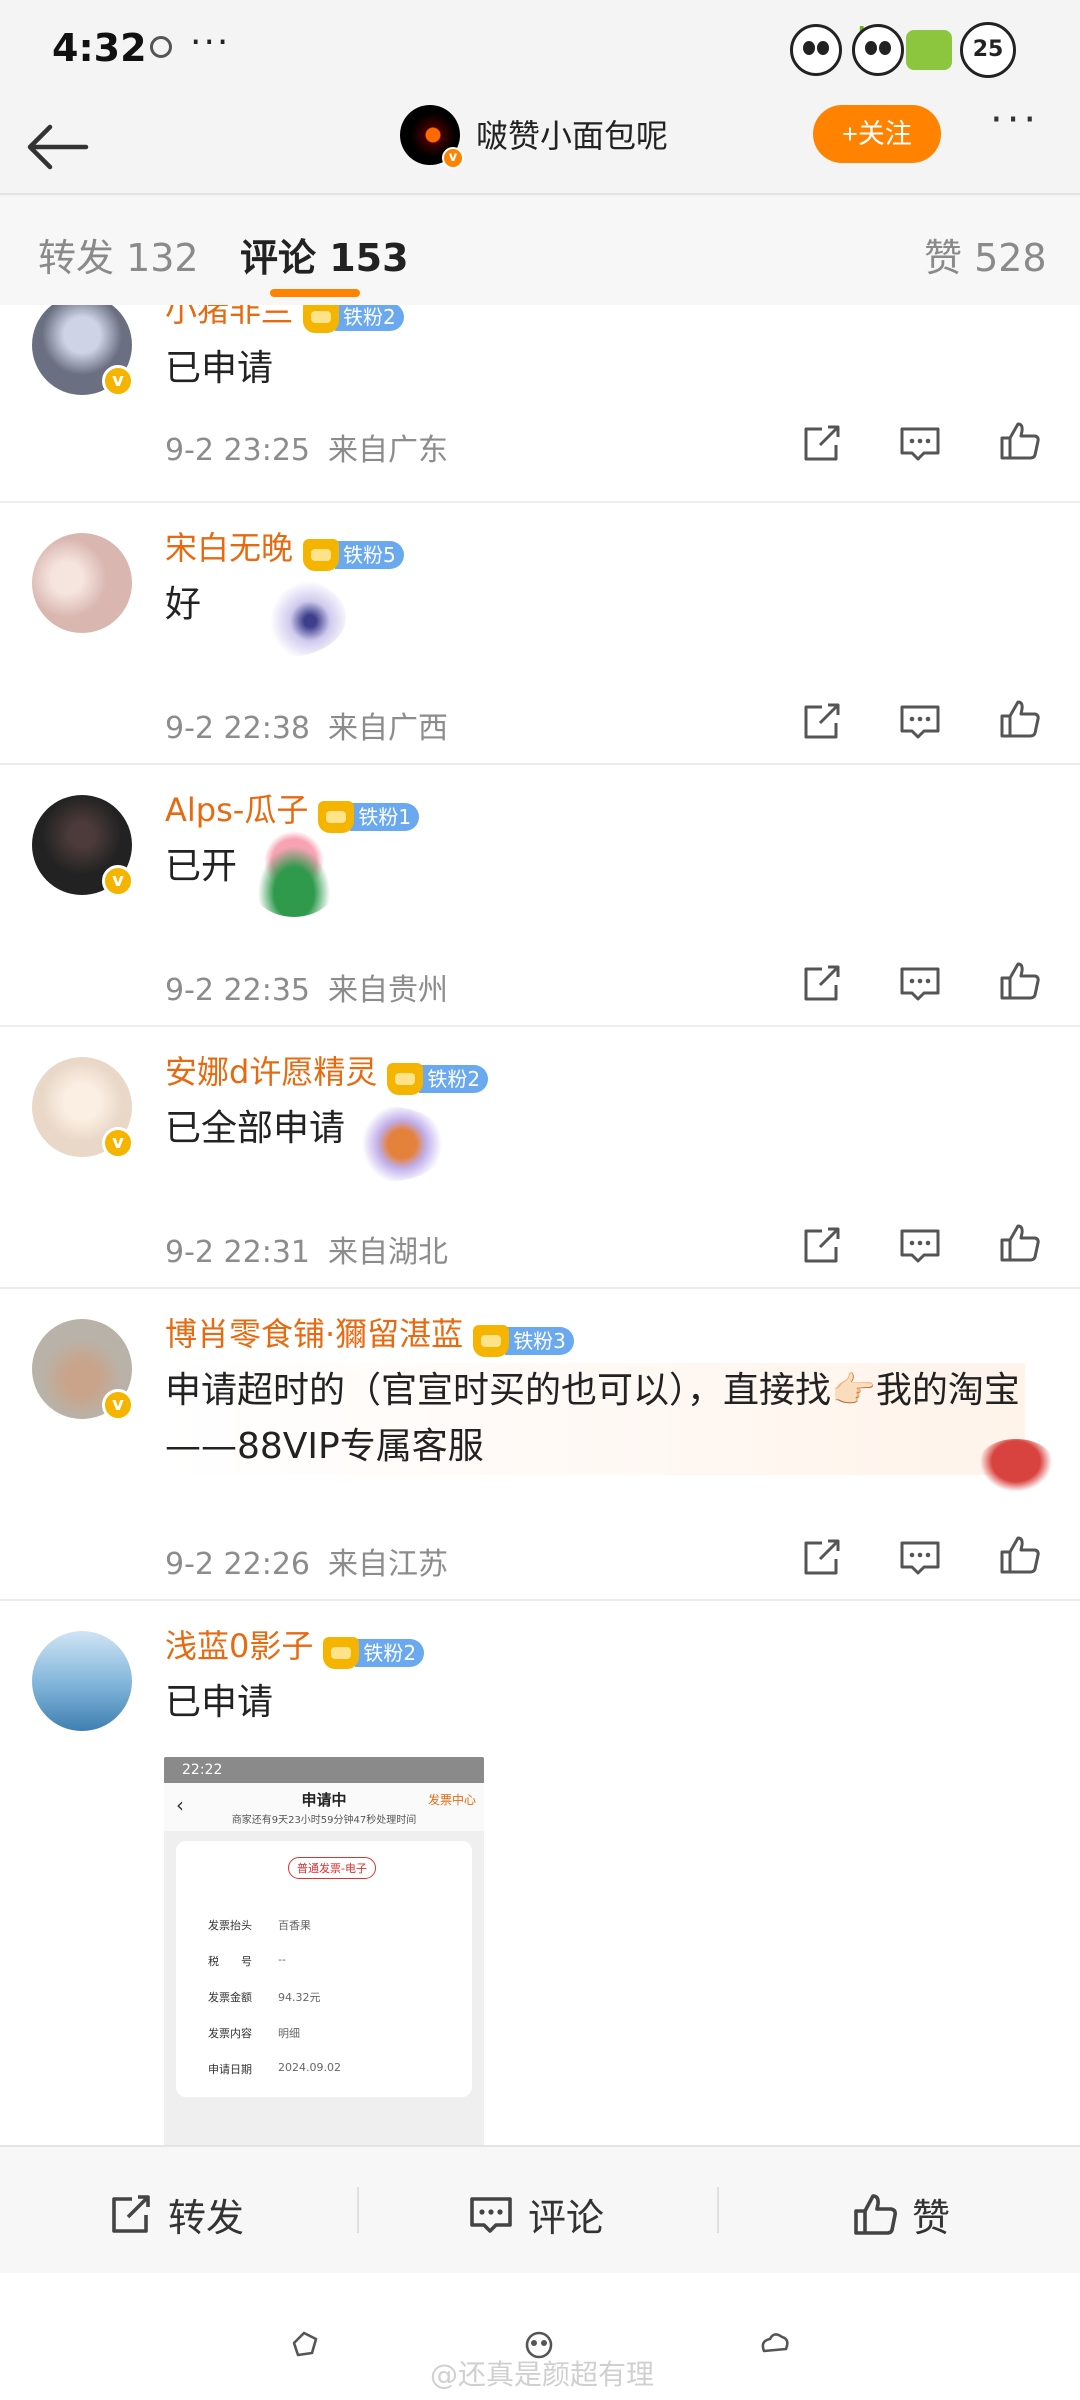 The height and width of the screenshot is (2400, 1080). Describe the element at coordinates (901, 2213) in the screenshot. I see `like-button: 赞` at that location.